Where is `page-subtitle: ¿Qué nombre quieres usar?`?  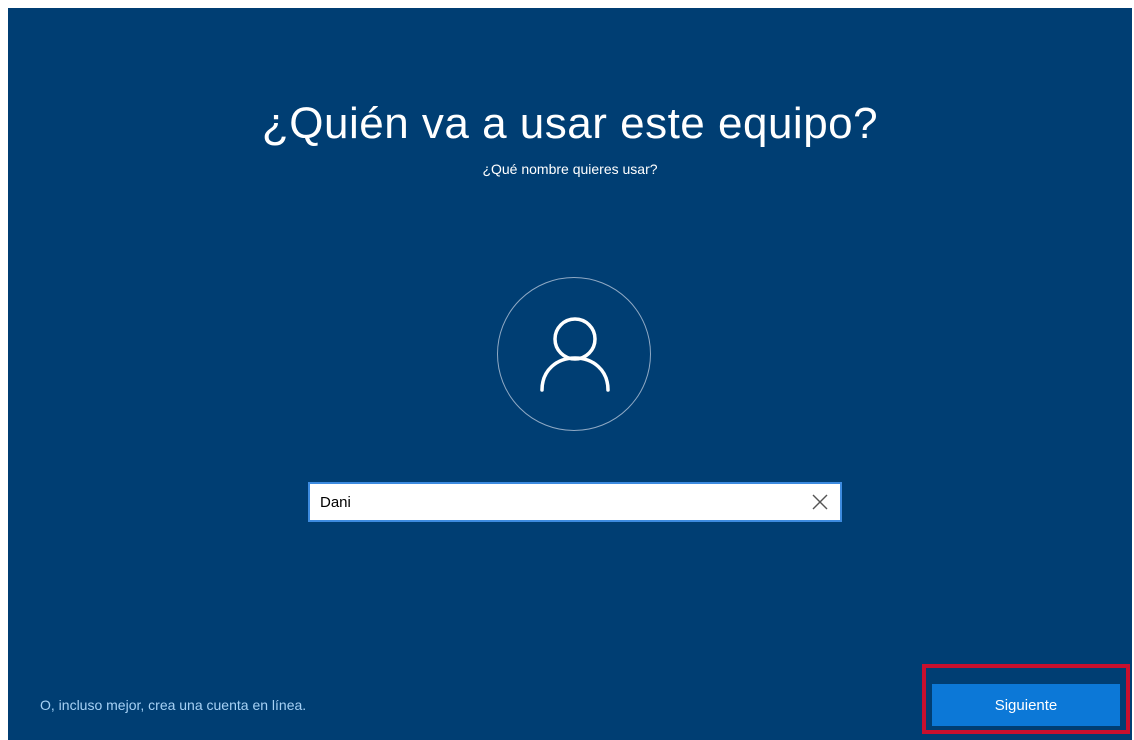 page-subtitle: ¿Qué nombre quieres usar? is located at coordinates (570, 169).